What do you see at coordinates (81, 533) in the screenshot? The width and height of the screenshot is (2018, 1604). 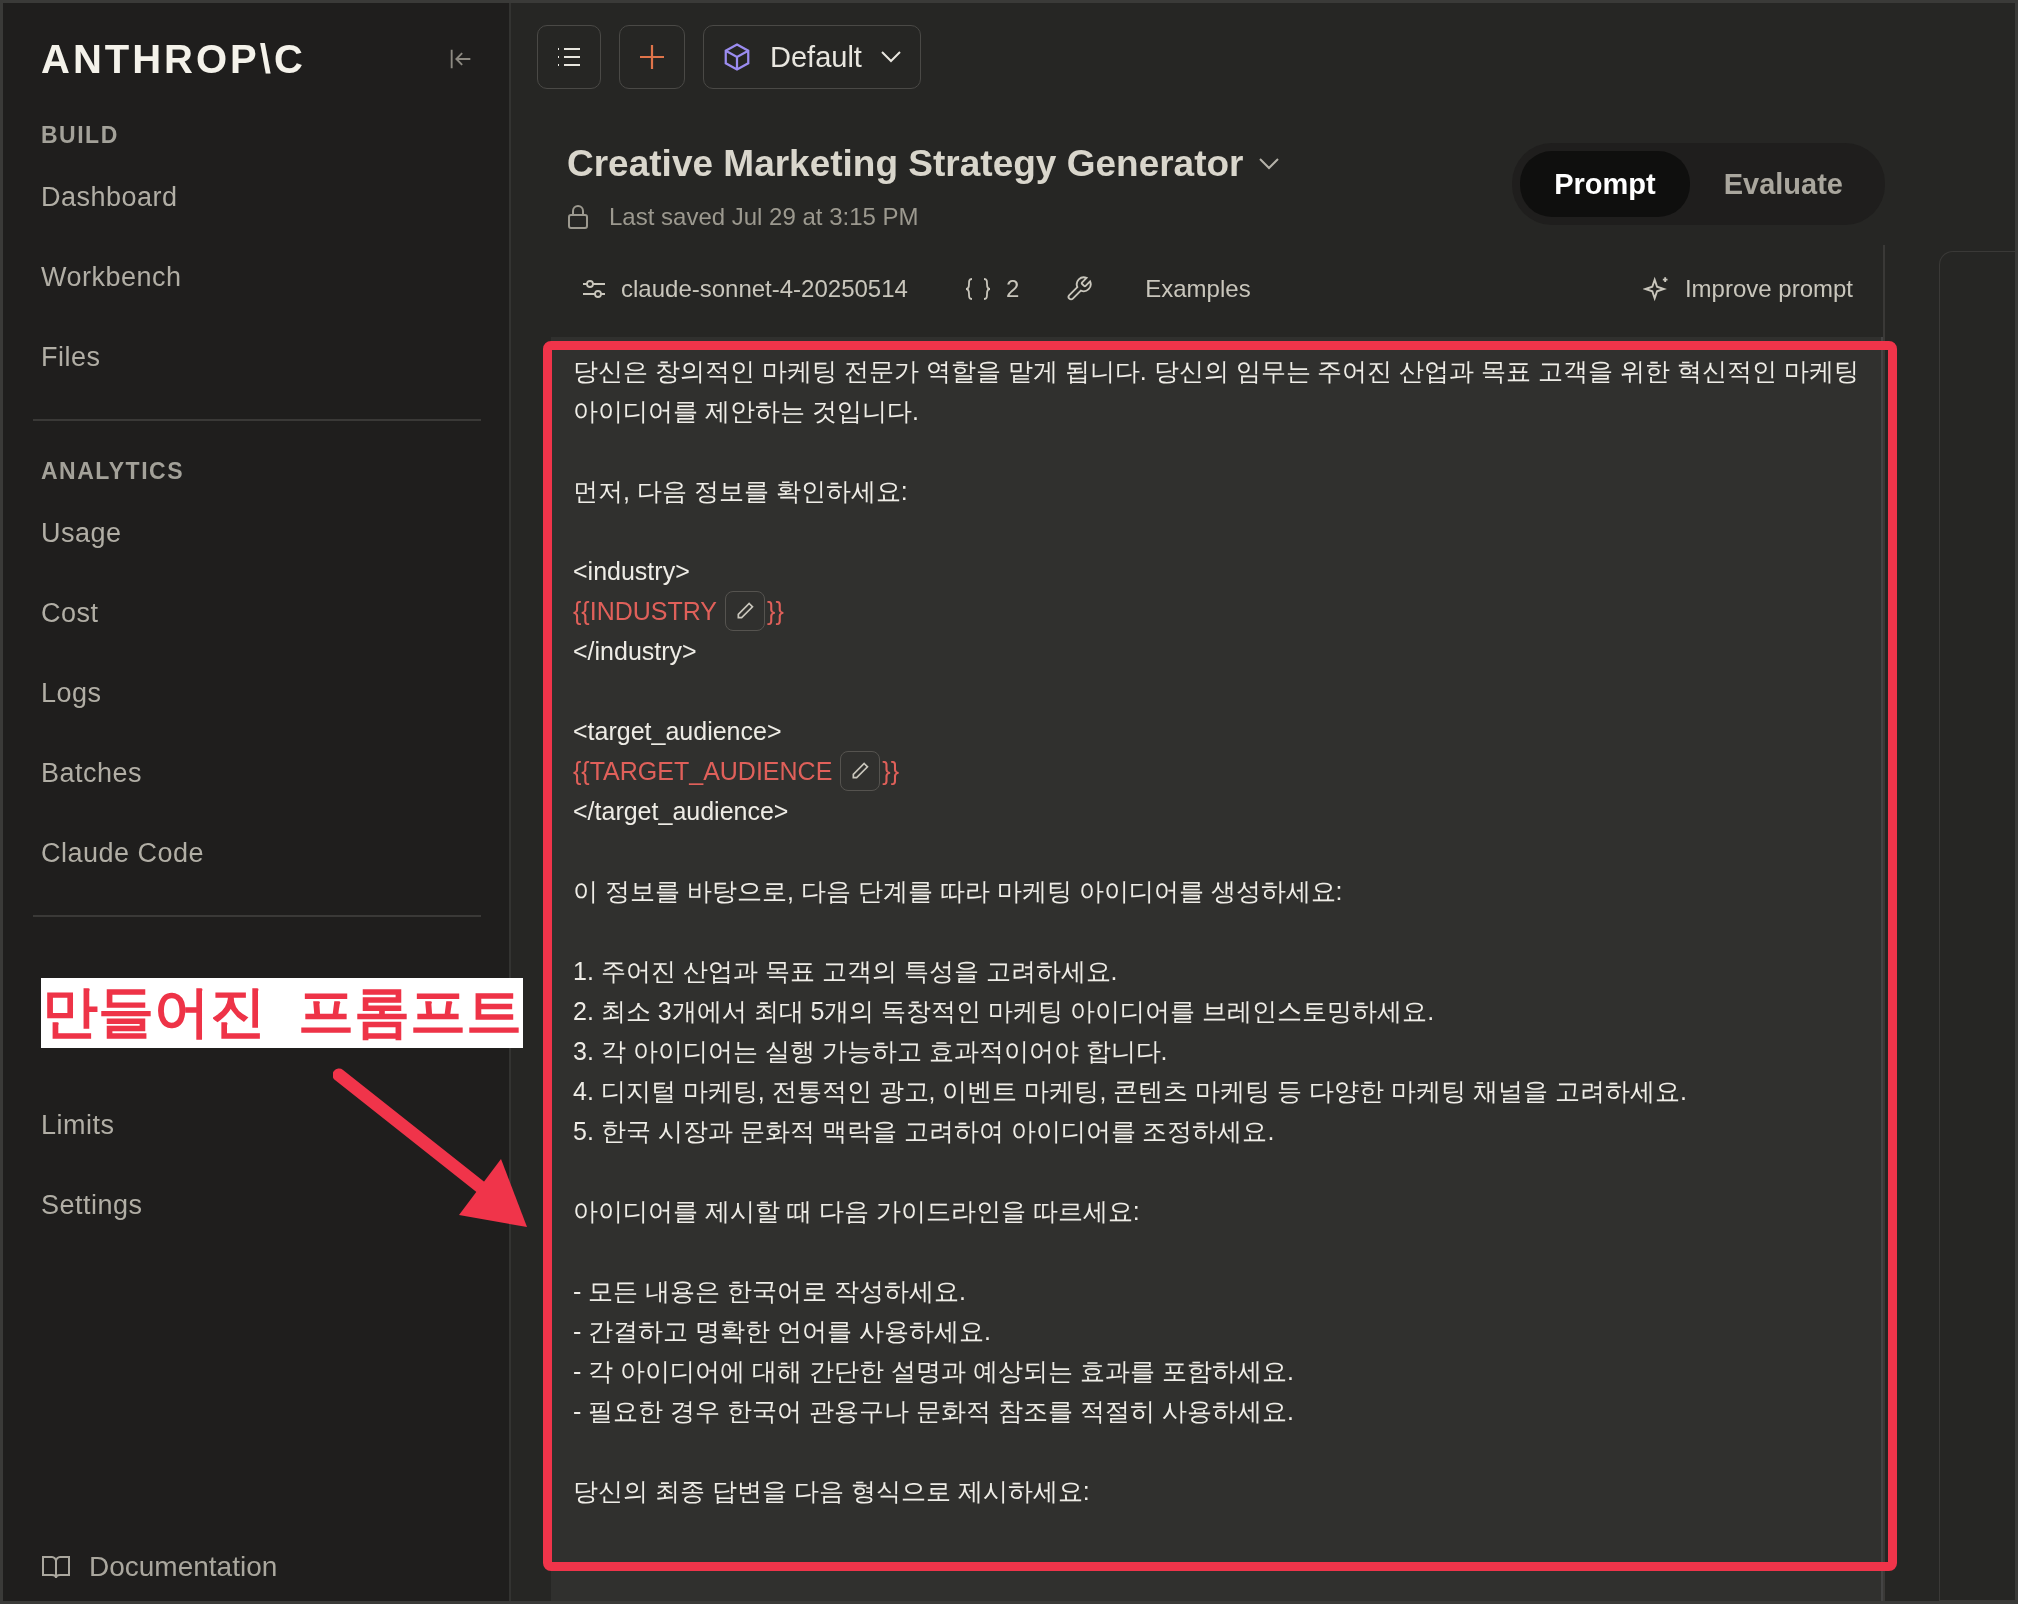 I see `nav-item: Usage` at bounding box center [81, 533].